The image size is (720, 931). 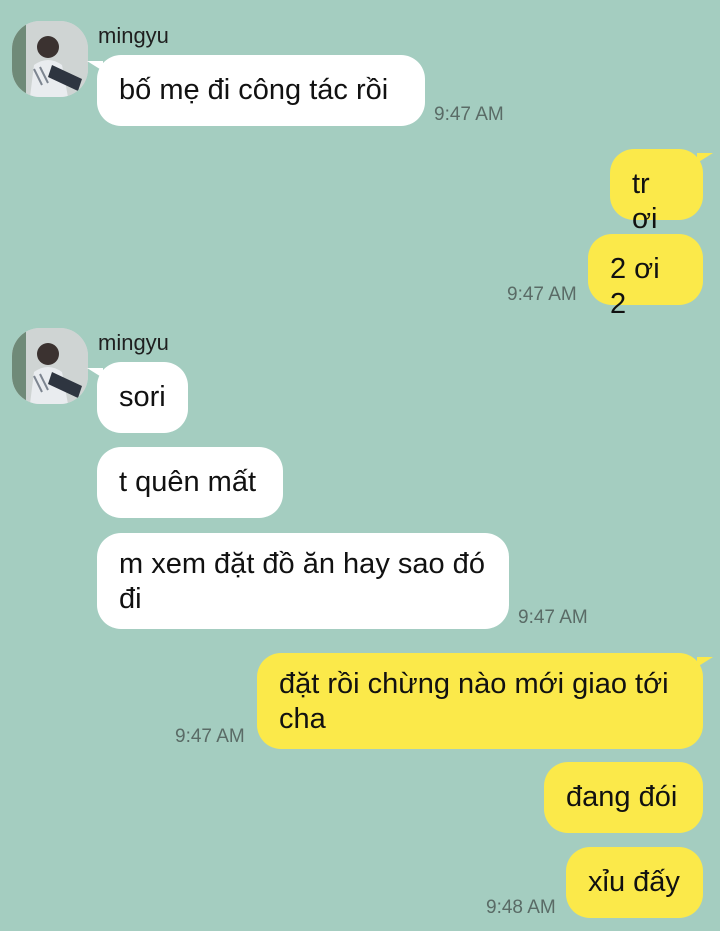 I want to click on message-bubble: tr ơi, so click(x=661, y=192).